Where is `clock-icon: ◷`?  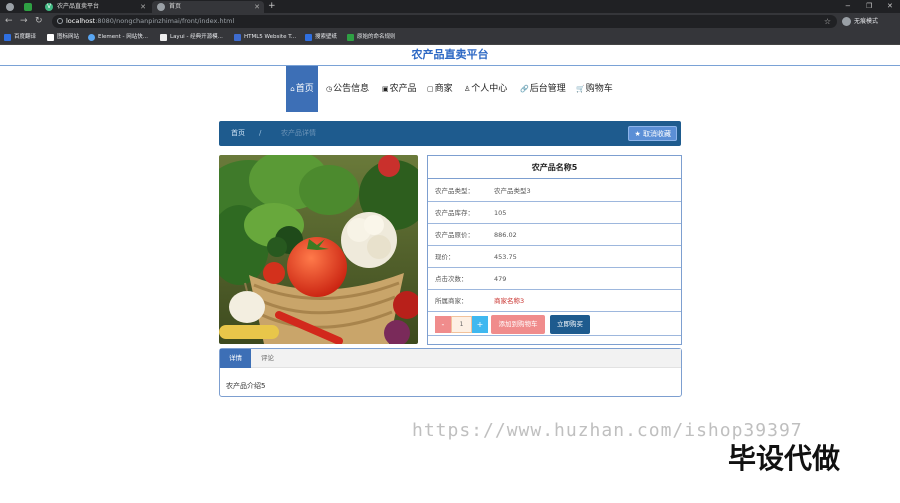
clock-icon: ◷ is located at coordinates (329, 89).